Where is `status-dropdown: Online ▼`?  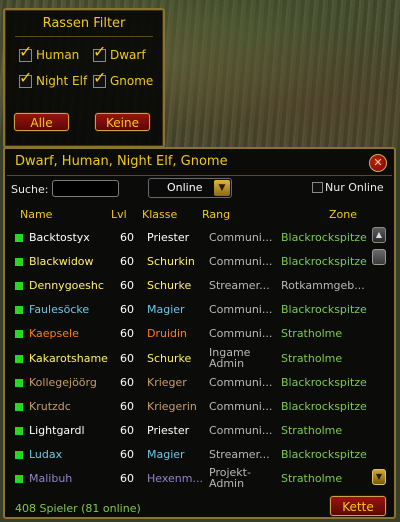
status-dropdown: Online ▼ is located at coordinates (190, 188).